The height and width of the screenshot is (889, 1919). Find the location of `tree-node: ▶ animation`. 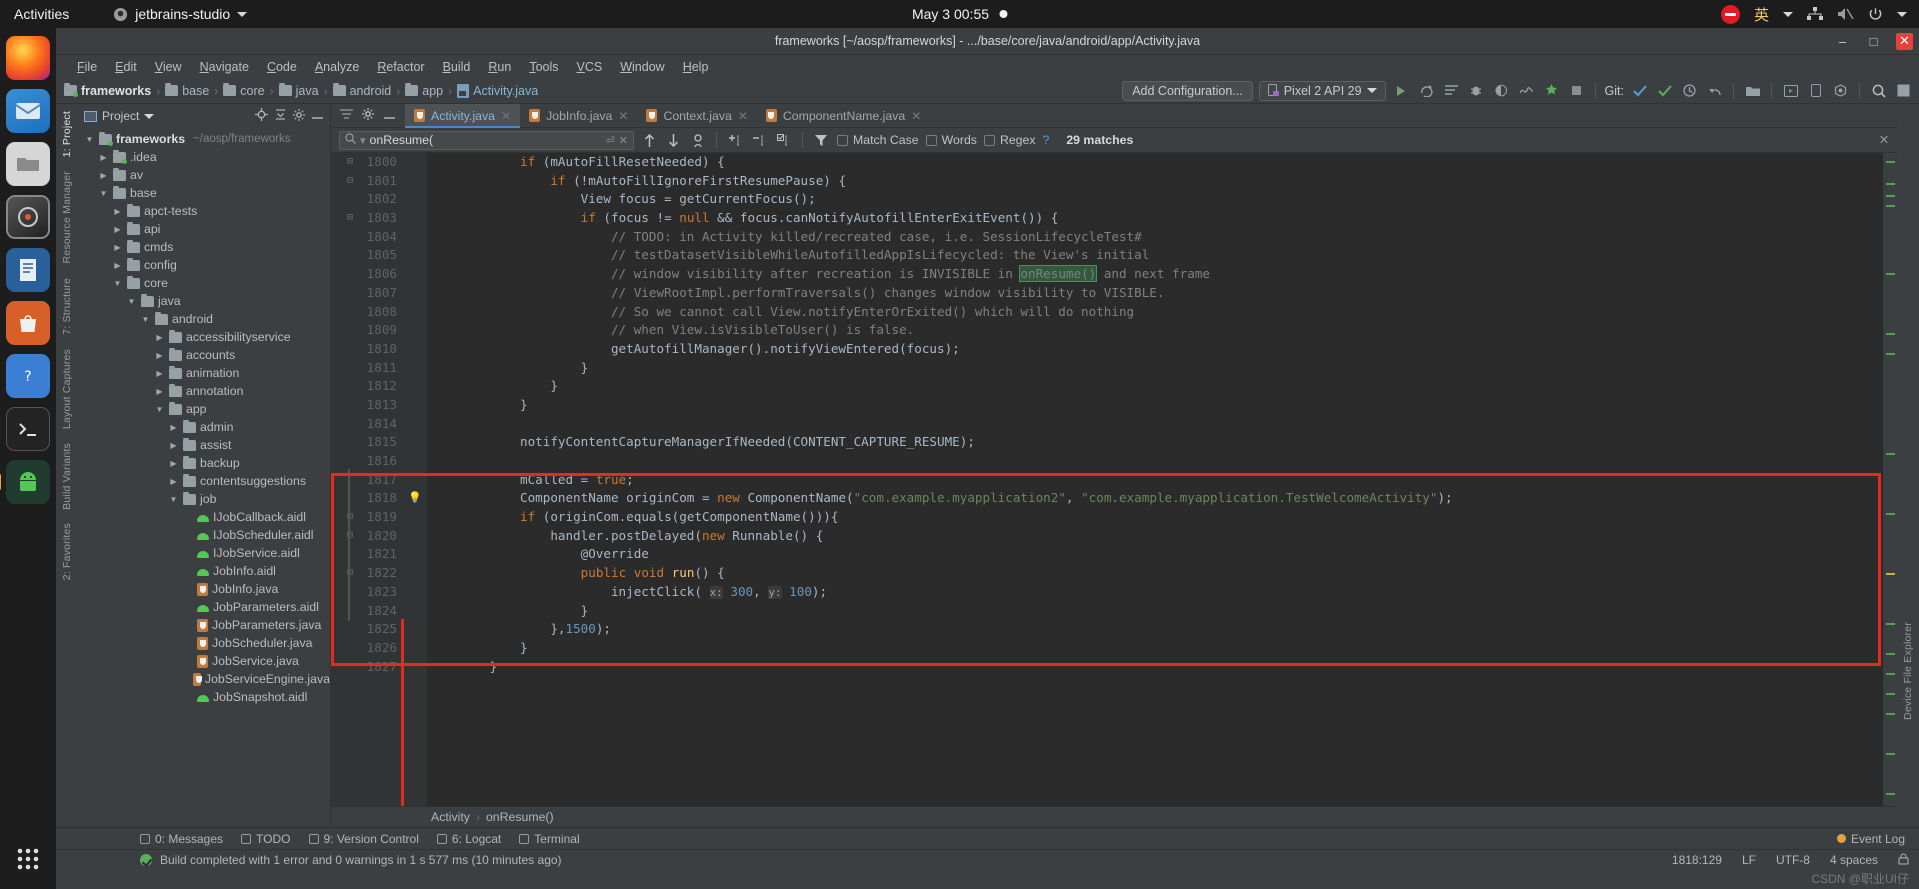

tree-node: ▶ animation is located at coordinates (204, 373).